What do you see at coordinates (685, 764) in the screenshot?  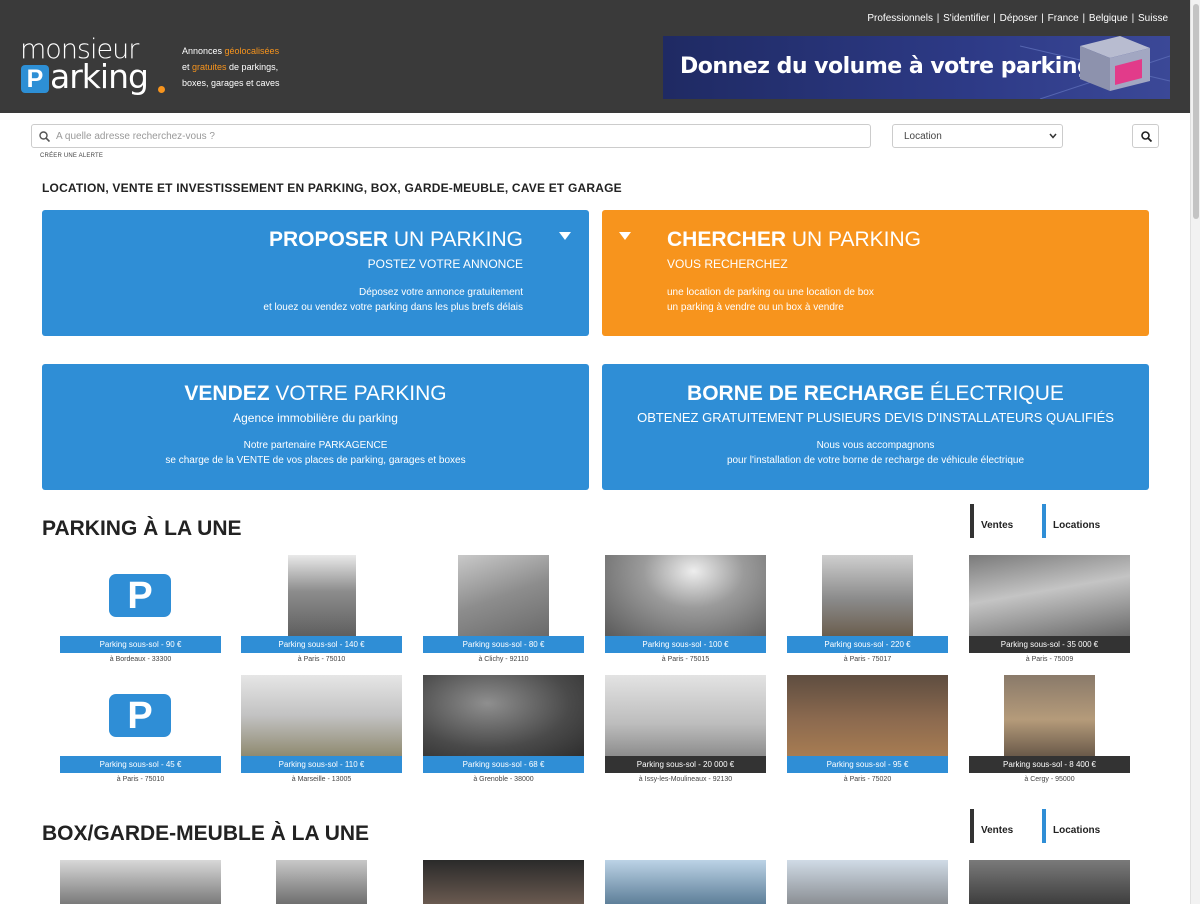 I see `listing-price-label: Parking sous-sol - 20 000 €` at bounding box center [685, 764].